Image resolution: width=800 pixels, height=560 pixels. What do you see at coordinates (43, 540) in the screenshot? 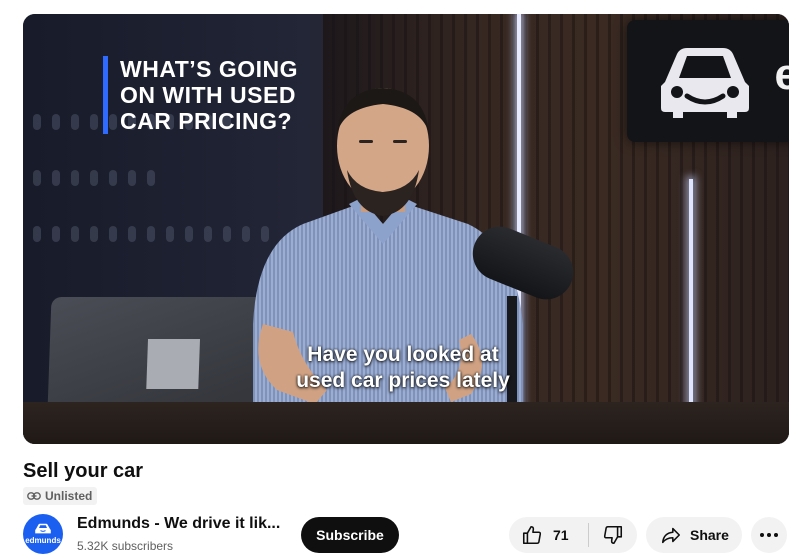
I see `avatar-text: edmunds` at bounding box center [43, 540].